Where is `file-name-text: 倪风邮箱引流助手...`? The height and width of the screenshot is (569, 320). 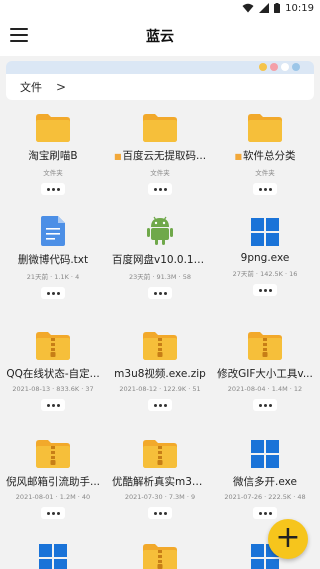
file-name-text: 倪风邮箱引流助手... is located at coordinates (52, 482).